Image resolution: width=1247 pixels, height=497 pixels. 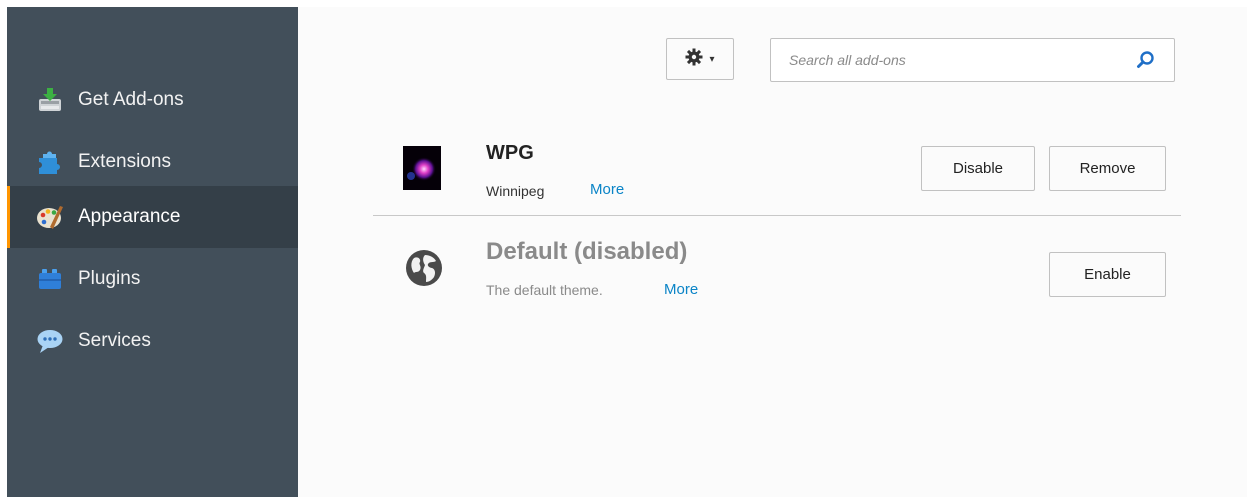 I want to click on sidebar-item-label: Get Add-ons, so click(x=131, y=99).